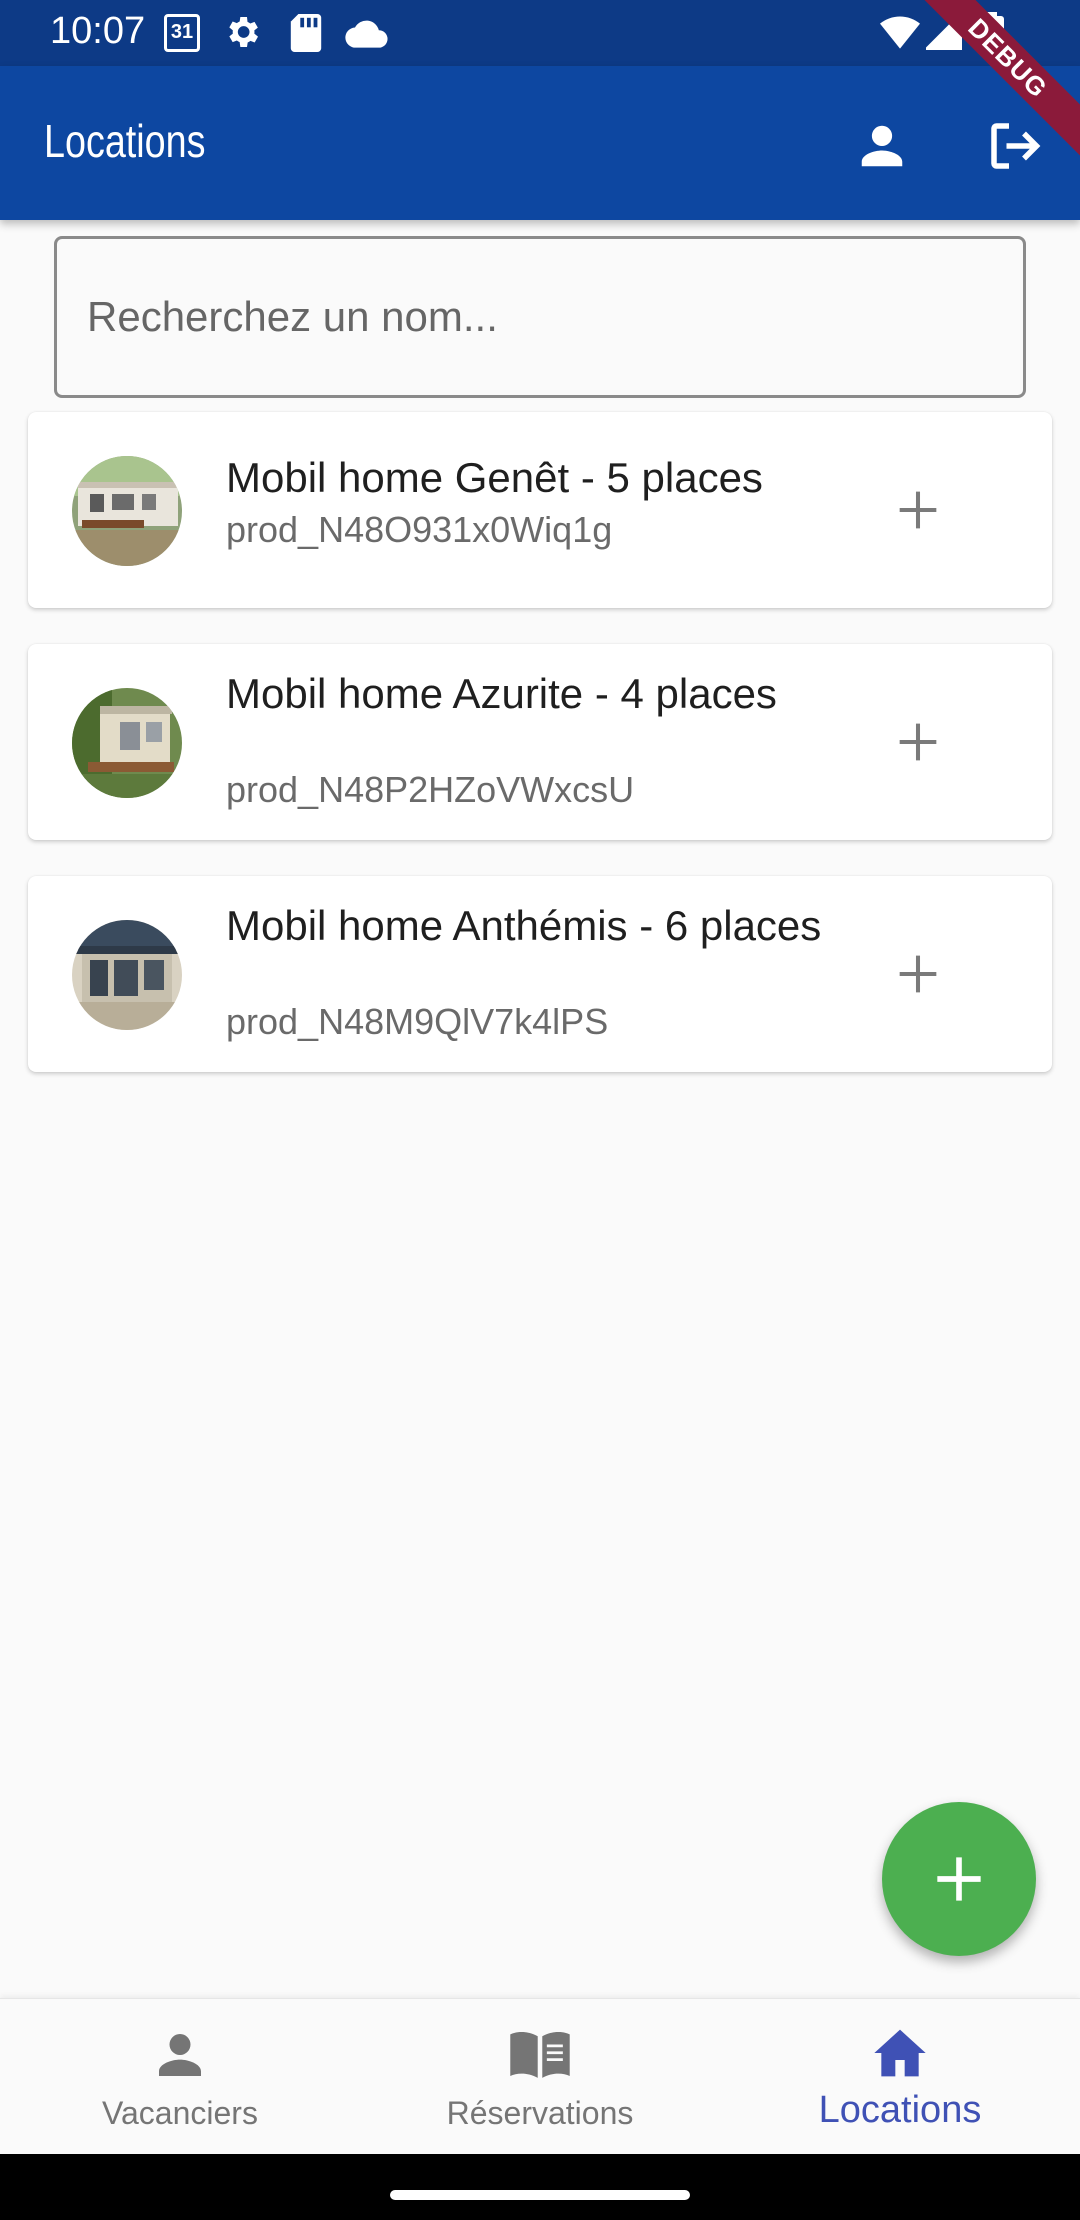 The height and width of the screenshot is (2220, 1080). I want to click on nav-item-vacanciers: Vacanciers, so click(180, 2077).